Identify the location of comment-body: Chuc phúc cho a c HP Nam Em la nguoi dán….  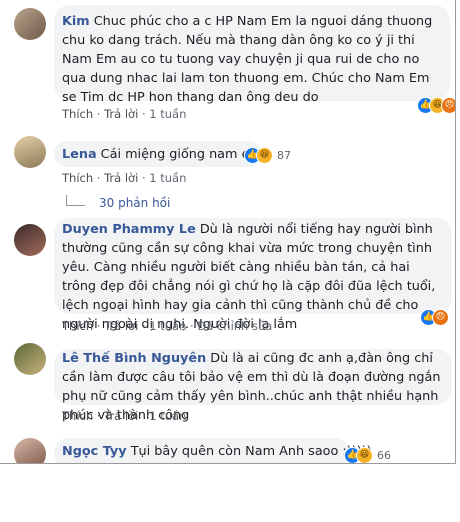
(247, 59).